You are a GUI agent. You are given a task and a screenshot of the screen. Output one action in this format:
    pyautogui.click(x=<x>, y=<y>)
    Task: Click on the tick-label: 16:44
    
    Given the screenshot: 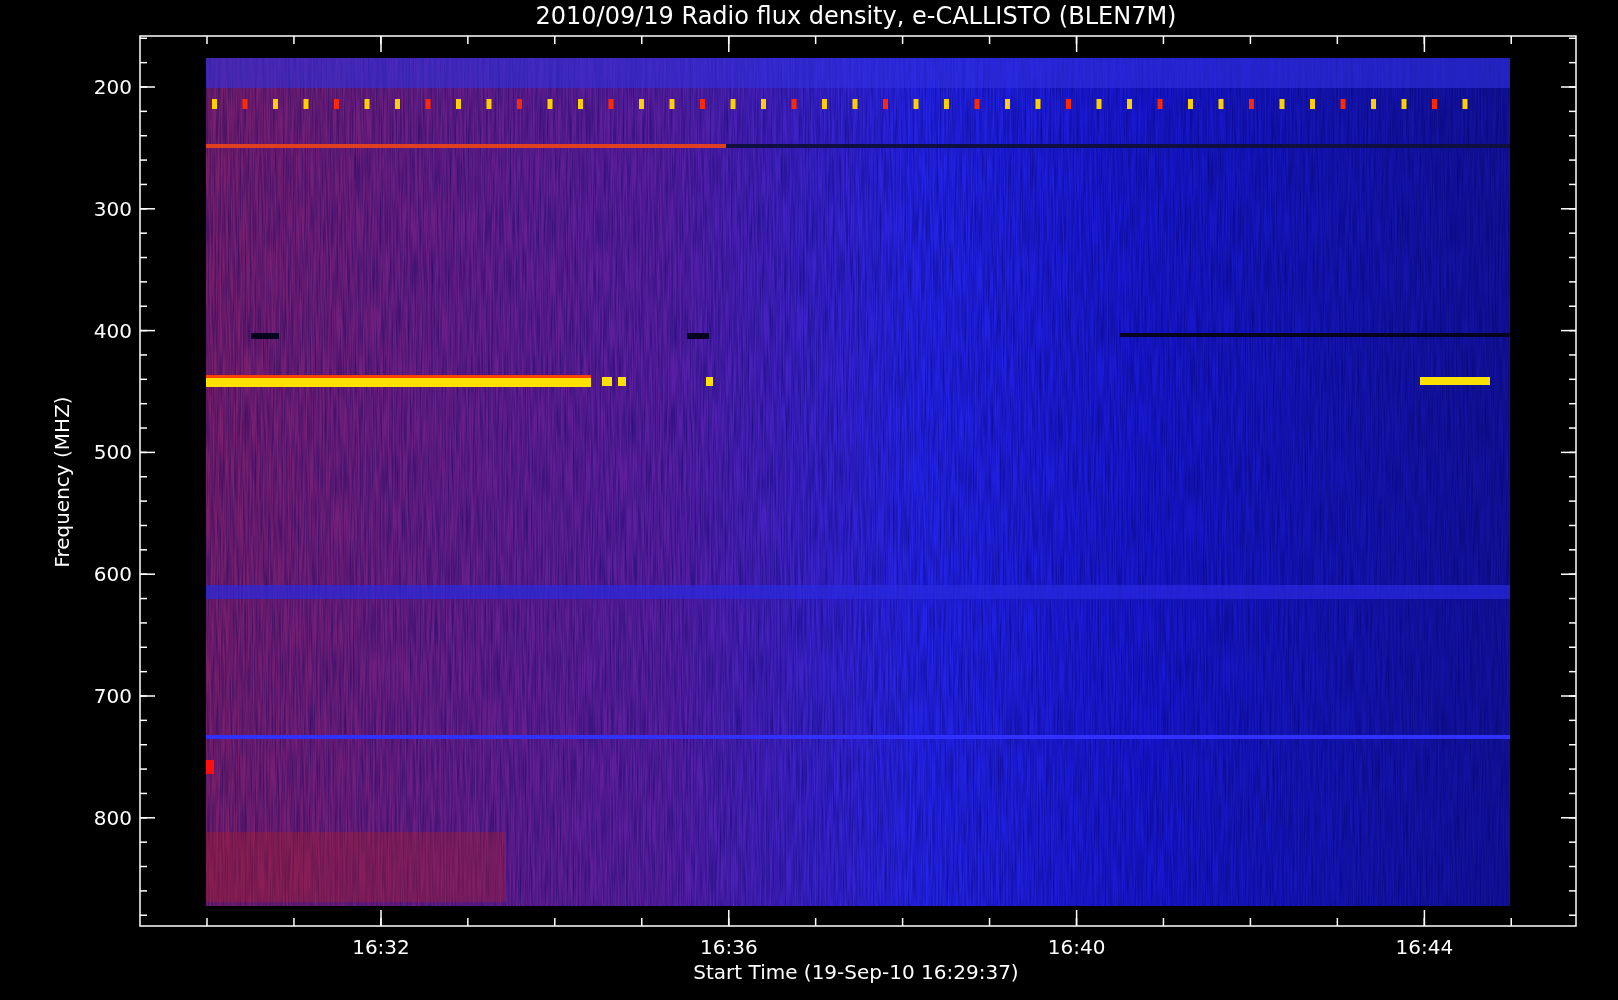 What is the action you would take?
    pyautogui.click(x=1424, y=947)
    